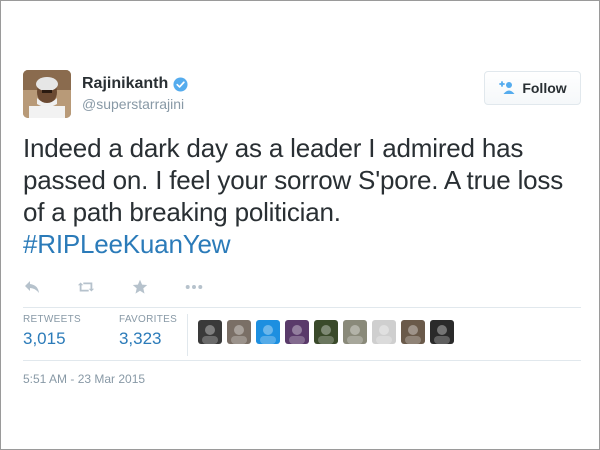  I want to click on user-handle: @superstarrajini, so click(135, 104).